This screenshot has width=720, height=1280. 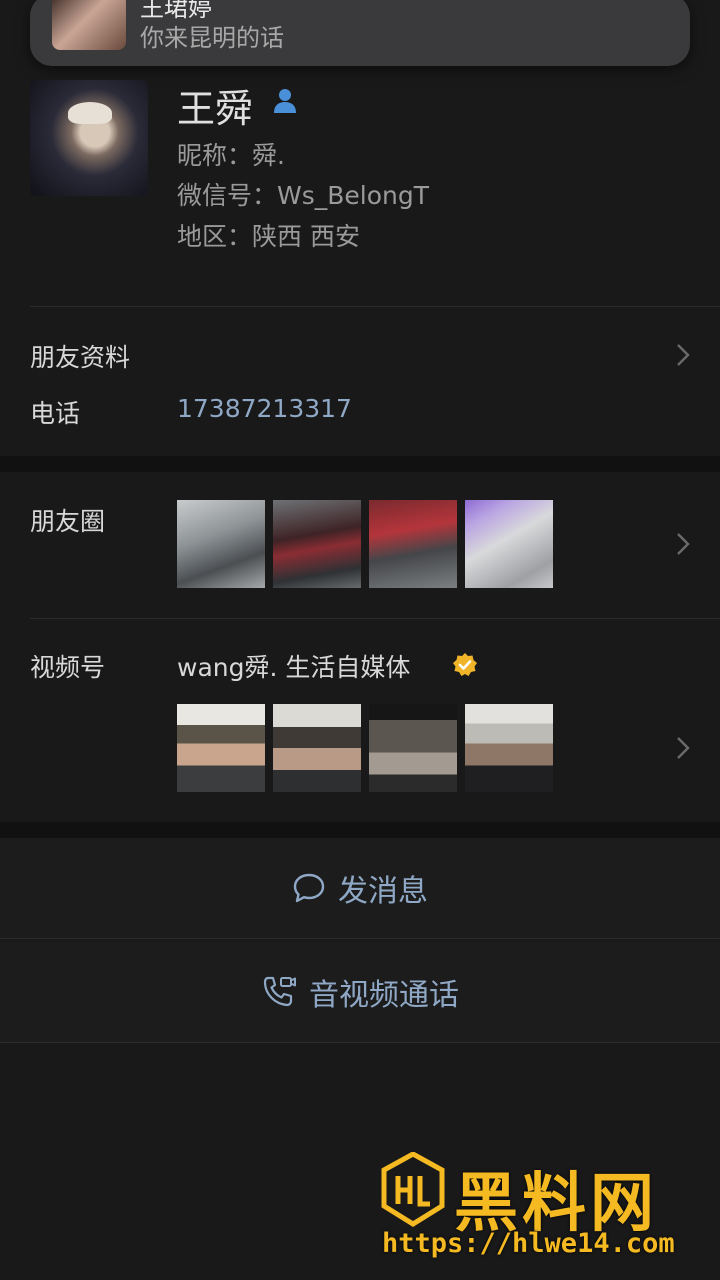 What do you see at coordinates (285, 101) in the screenshot?
I see `person-icon` at bounding box center [285, 101].